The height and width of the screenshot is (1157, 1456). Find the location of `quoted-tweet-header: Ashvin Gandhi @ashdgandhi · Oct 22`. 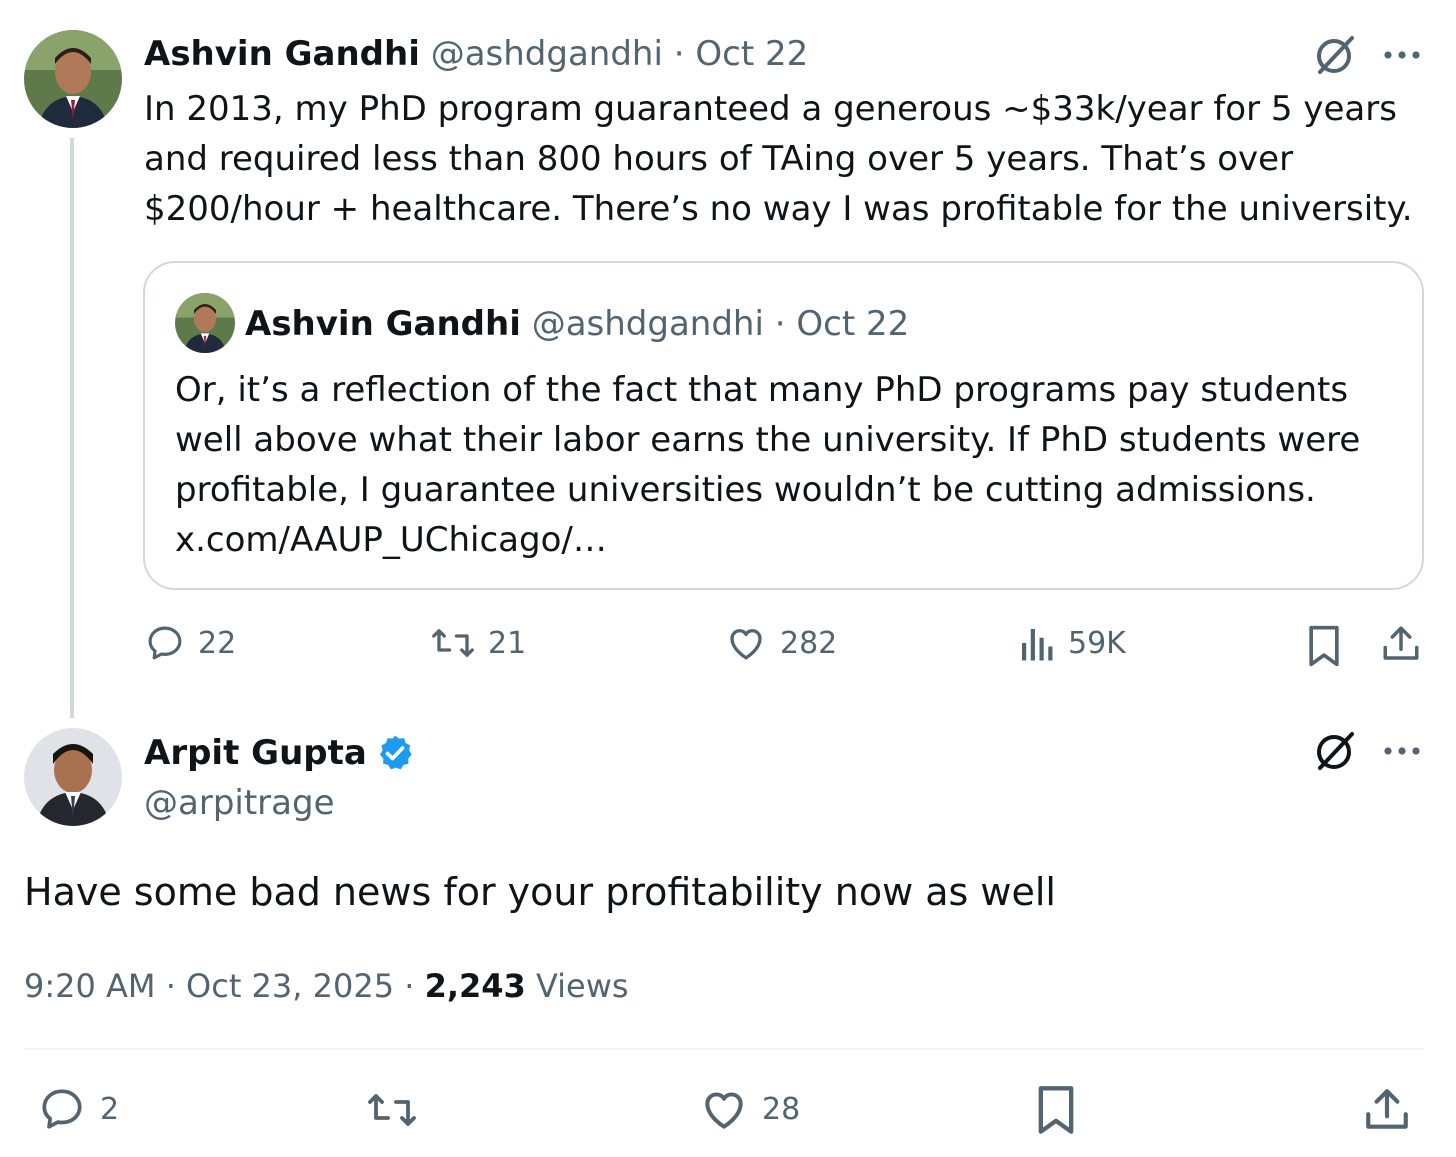

quoted-tweet-header: Ashvin Gandhi @ashdgandhi · Oct 22 is located at coordinates (577, 324).